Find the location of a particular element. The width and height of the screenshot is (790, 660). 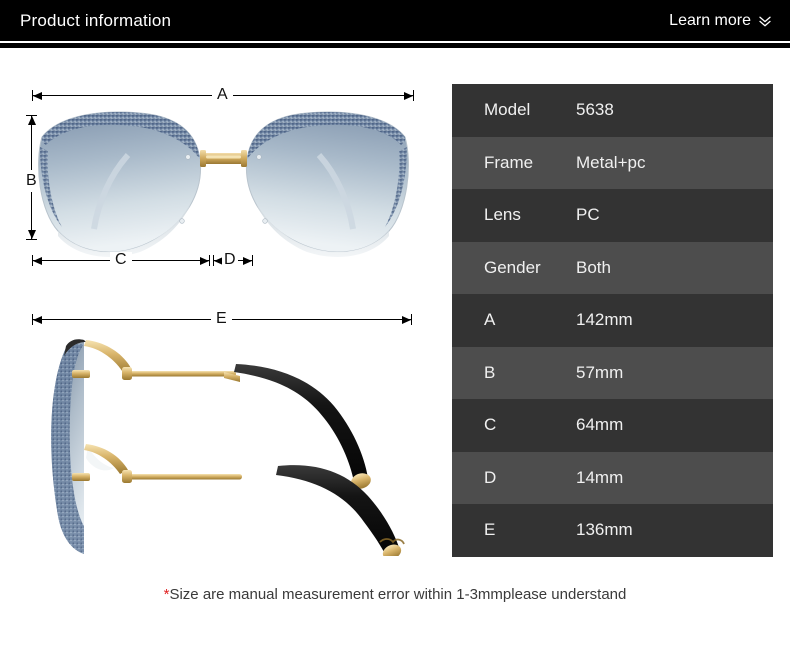

header-bar: Product information Learn more is located at coordinates (395, 20).